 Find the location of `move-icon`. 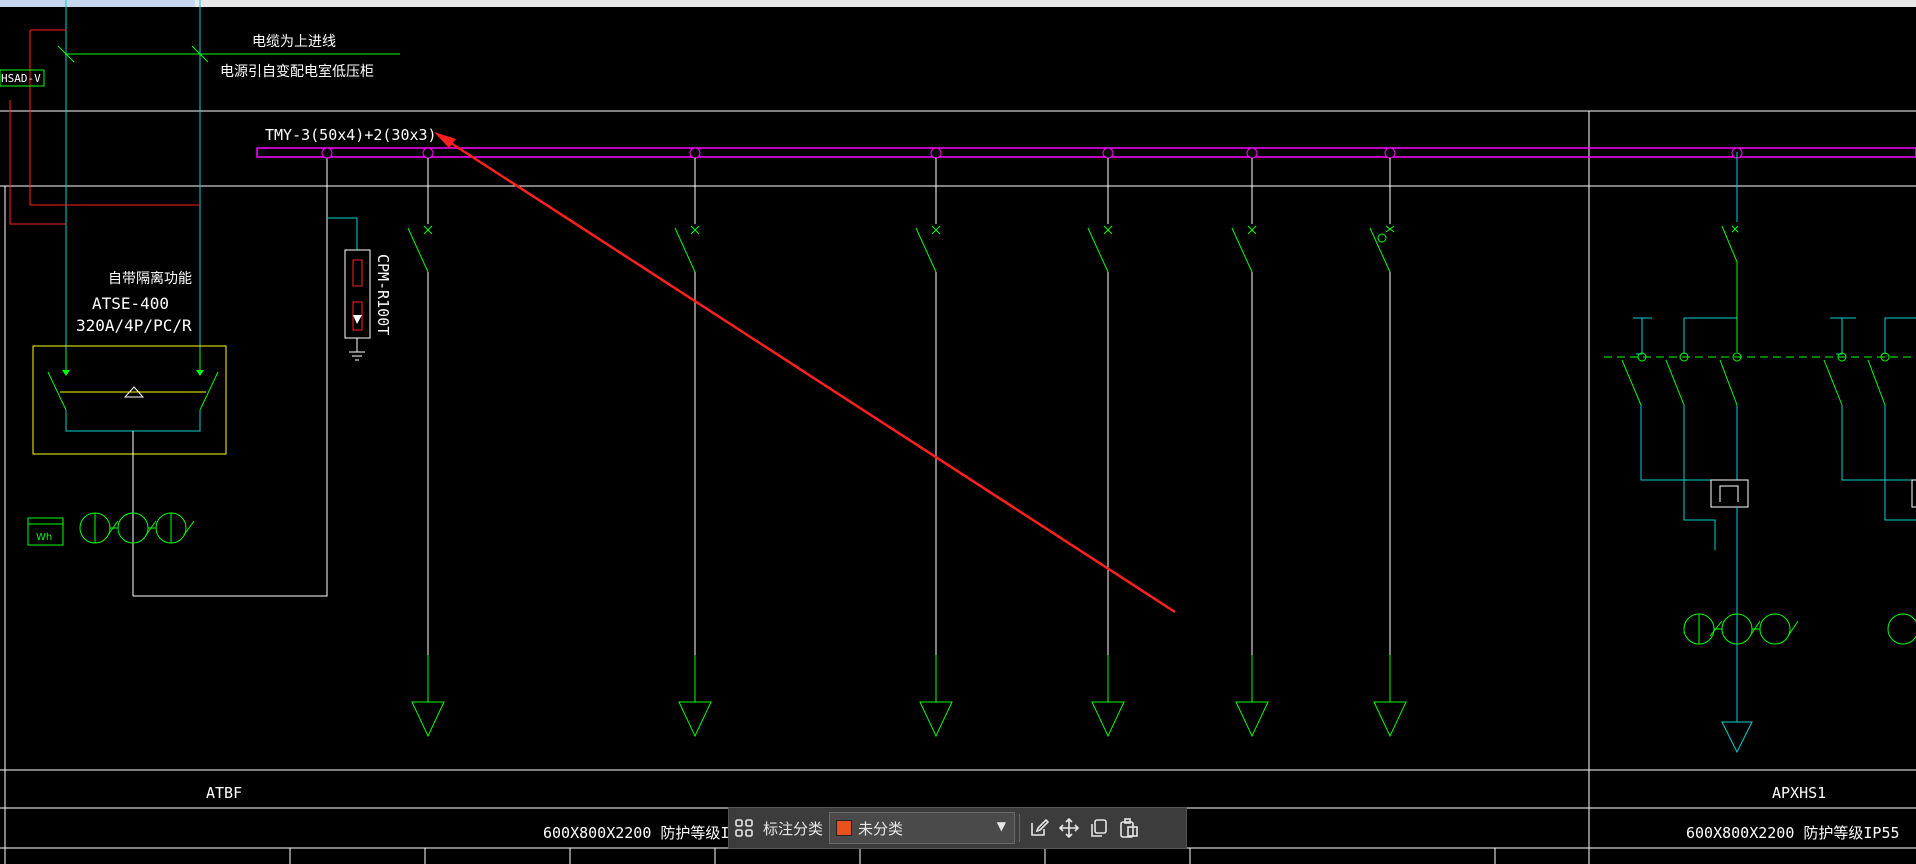

move-icon is located at coordinates (1069, 828).